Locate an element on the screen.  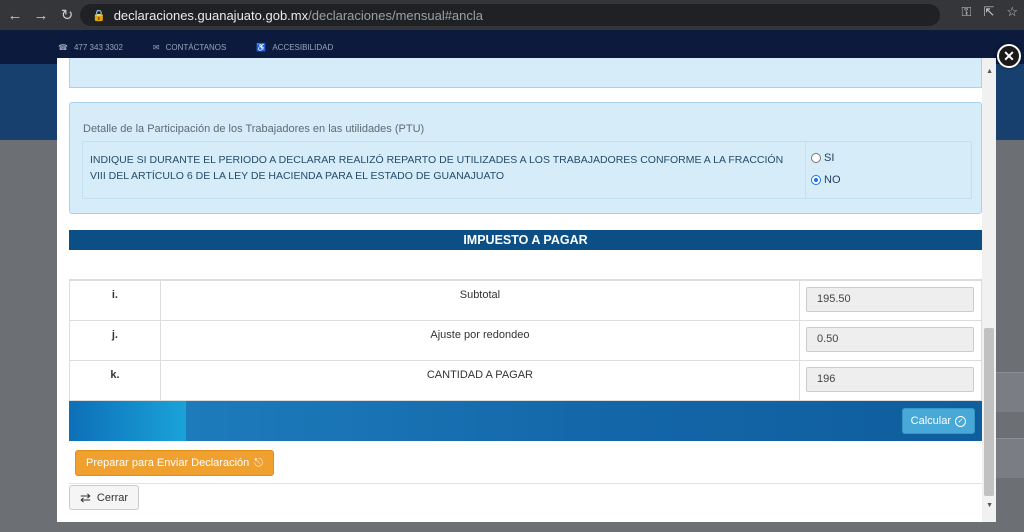
rounding-field: 0.50 is located at coordinates (889, 339).